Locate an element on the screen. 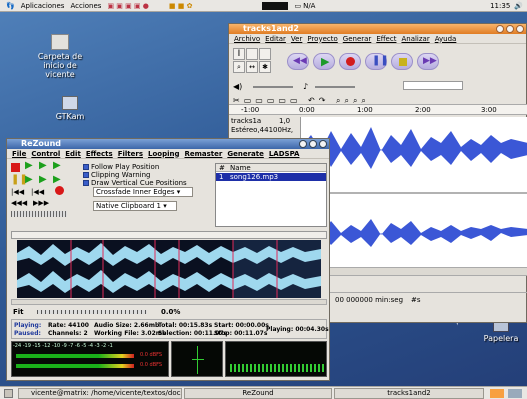 This screenshot has height=399, width=527. menu-ladspa: LADSPA is located at coordinates (284, 154).